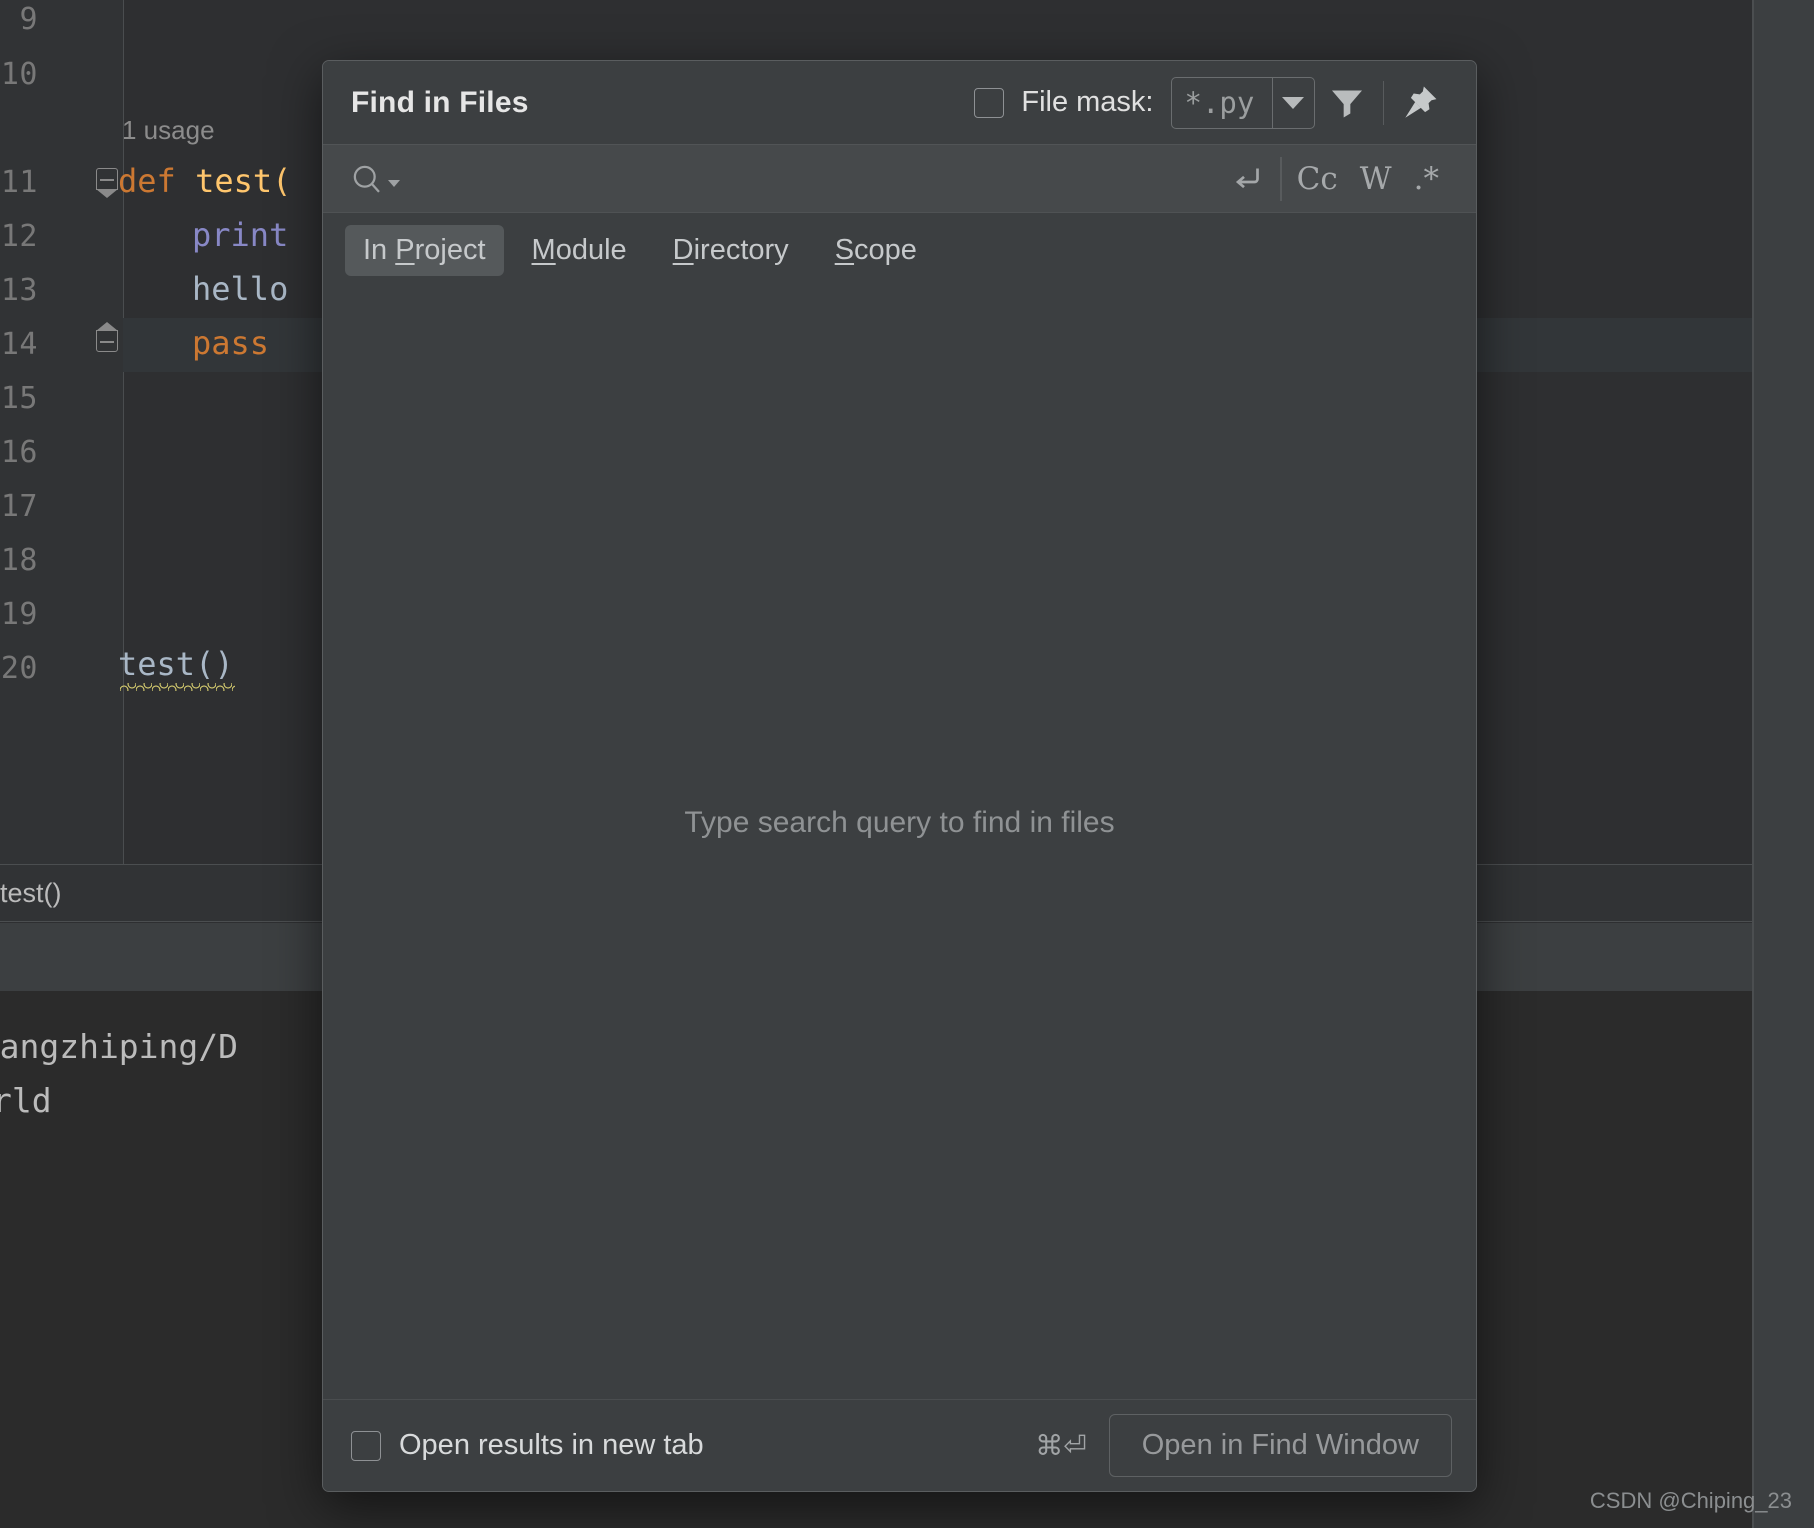  I want to click on tab-directory: Directory, so click(731, 250).